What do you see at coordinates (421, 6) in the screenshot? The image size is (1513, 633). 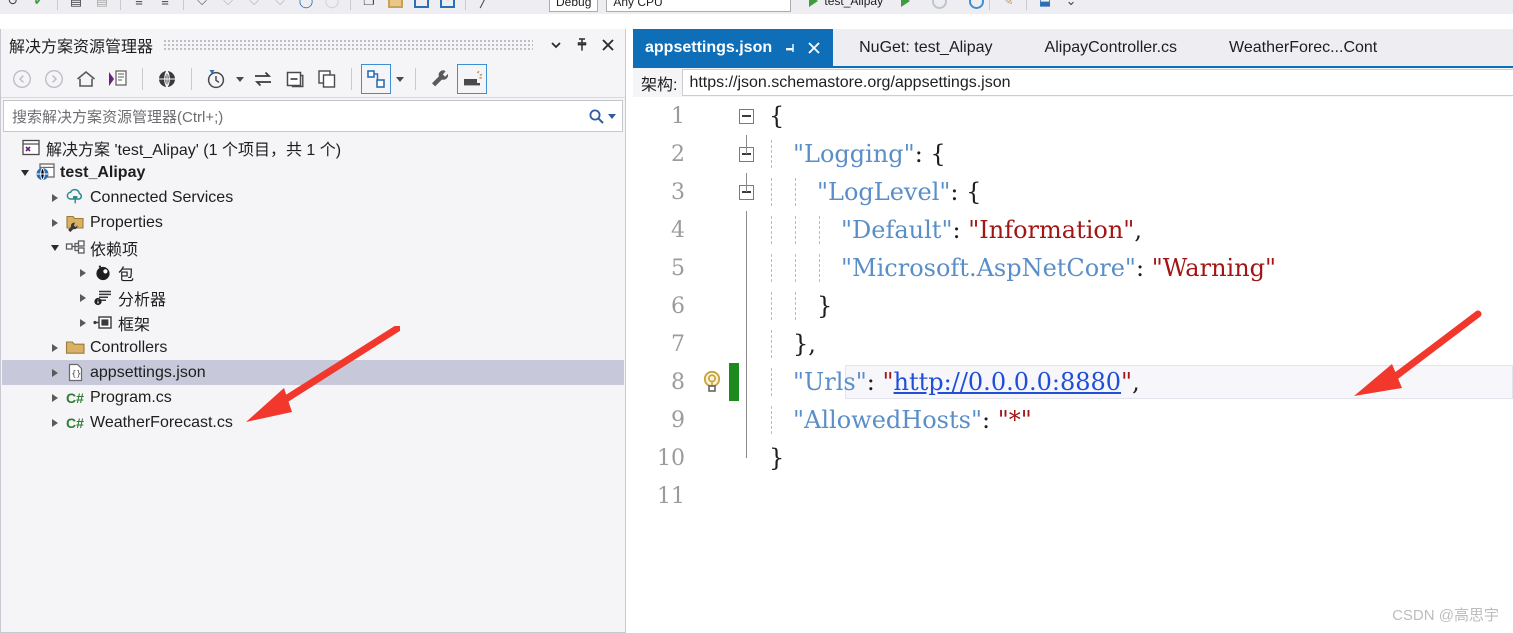 I see `window-icon` at bounding box center [421, 6].